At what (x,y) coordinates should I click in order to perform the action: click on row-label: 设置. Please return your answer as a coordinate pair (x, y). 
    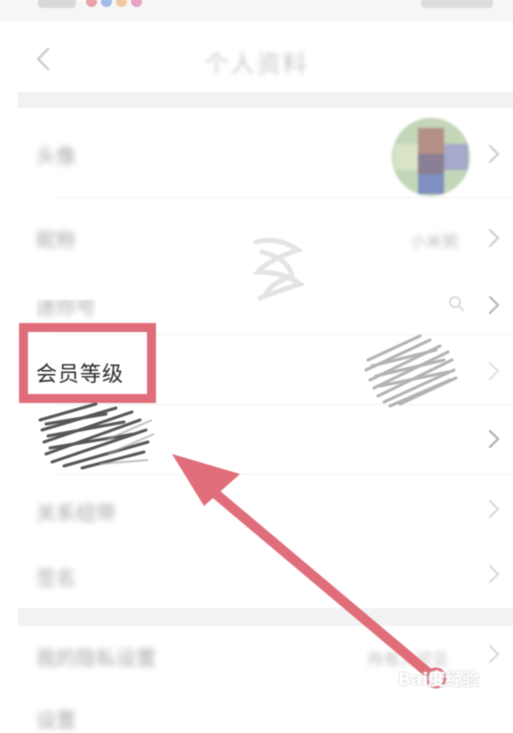
    Looking at the image, I should click on (56, 720).